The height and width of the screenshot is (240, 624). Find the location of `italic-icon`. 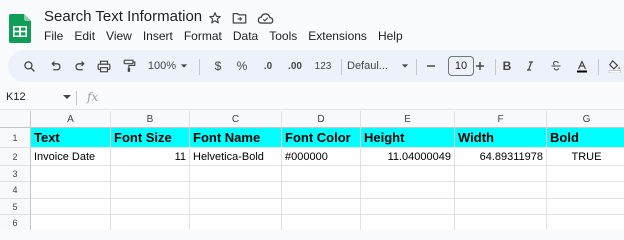

italic-icon is located at coordinates (530, 66).